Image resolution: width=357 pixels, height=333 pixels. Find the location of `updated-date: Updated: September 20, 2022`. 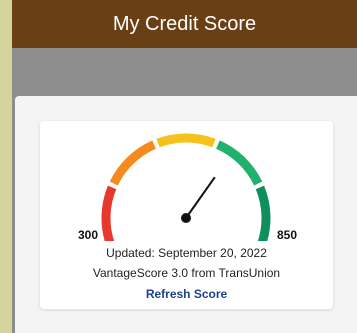

updated-date: Updated: September 20, 2022 is located at coordinates (186, 253).